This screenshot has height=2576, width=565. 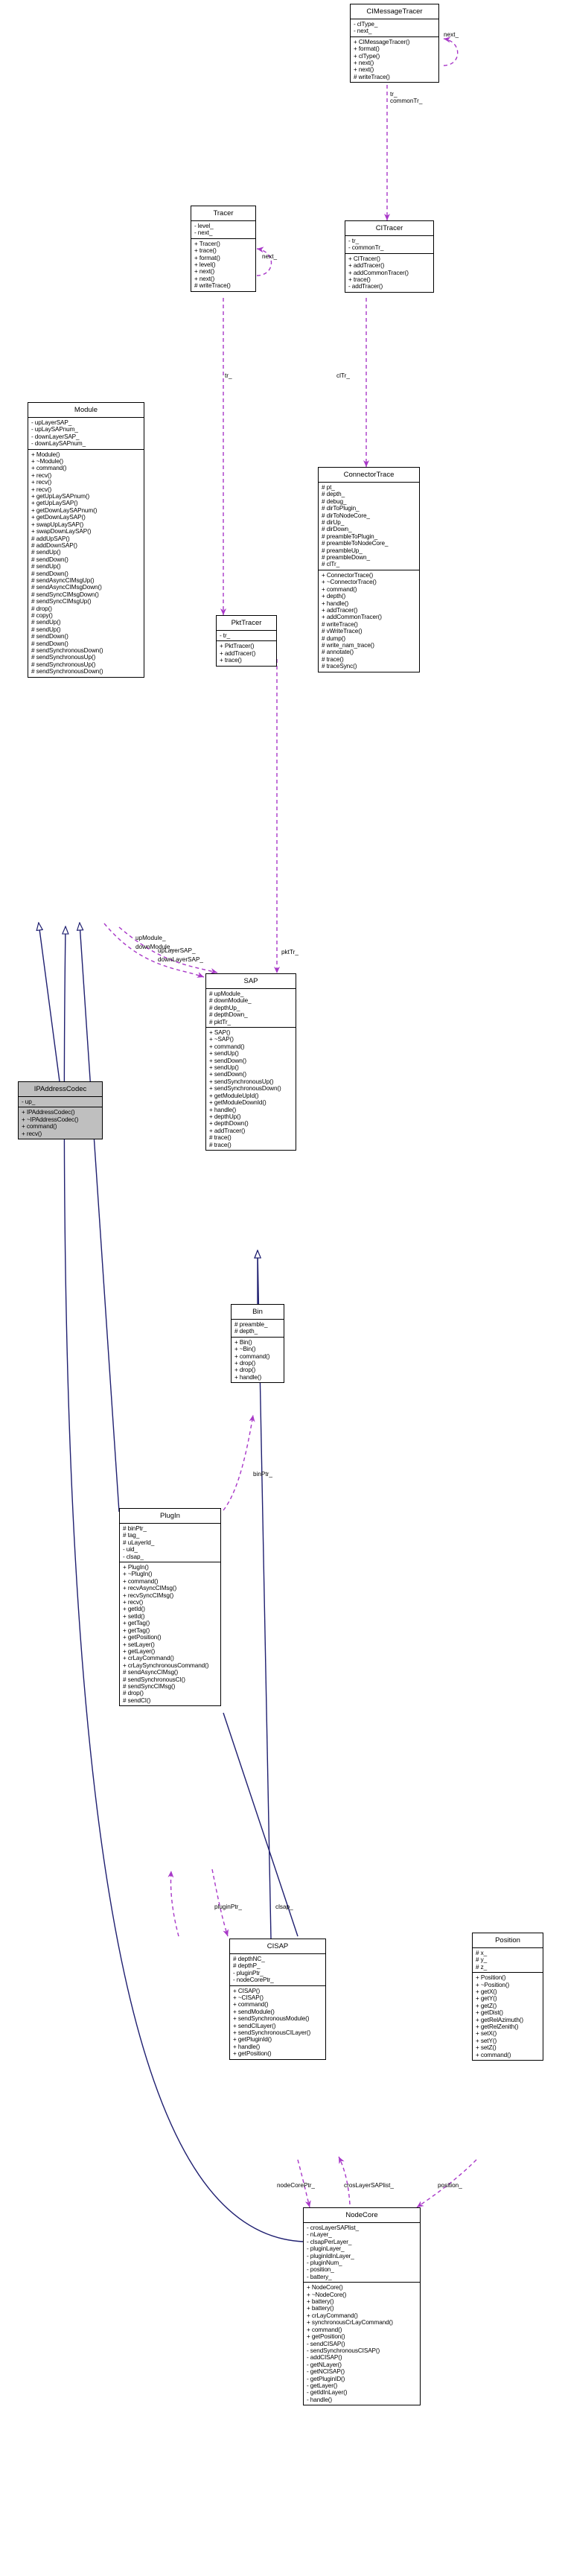 What do you see at coordinates (486, 2040) in the screenshot?
I see `method-row: + setY()` at bounding box center [486, 2040].